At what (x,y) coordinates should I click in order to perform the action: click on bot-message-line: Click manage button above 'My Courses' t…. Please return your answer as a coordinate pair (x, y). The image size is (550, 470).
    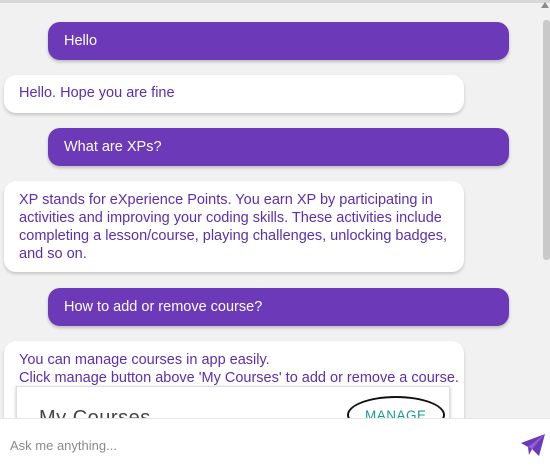
    Looking at the image, I should click on (239, 378).